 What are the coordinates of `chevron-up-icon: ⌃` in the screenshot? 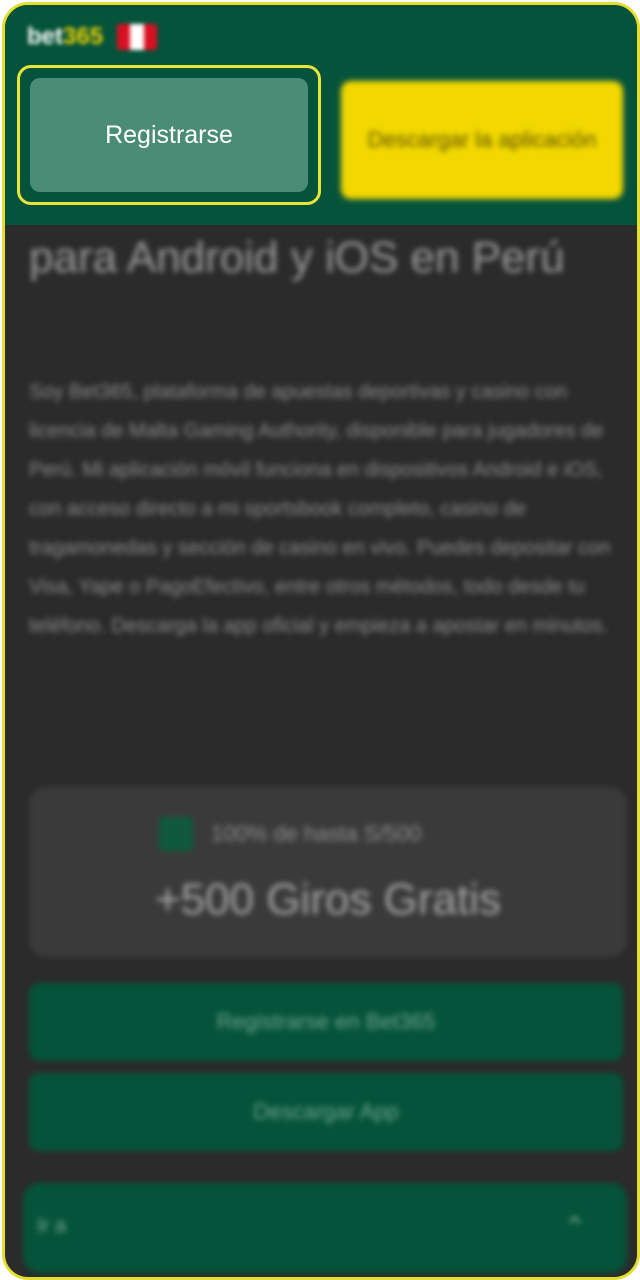 It's located at (574, 1227).